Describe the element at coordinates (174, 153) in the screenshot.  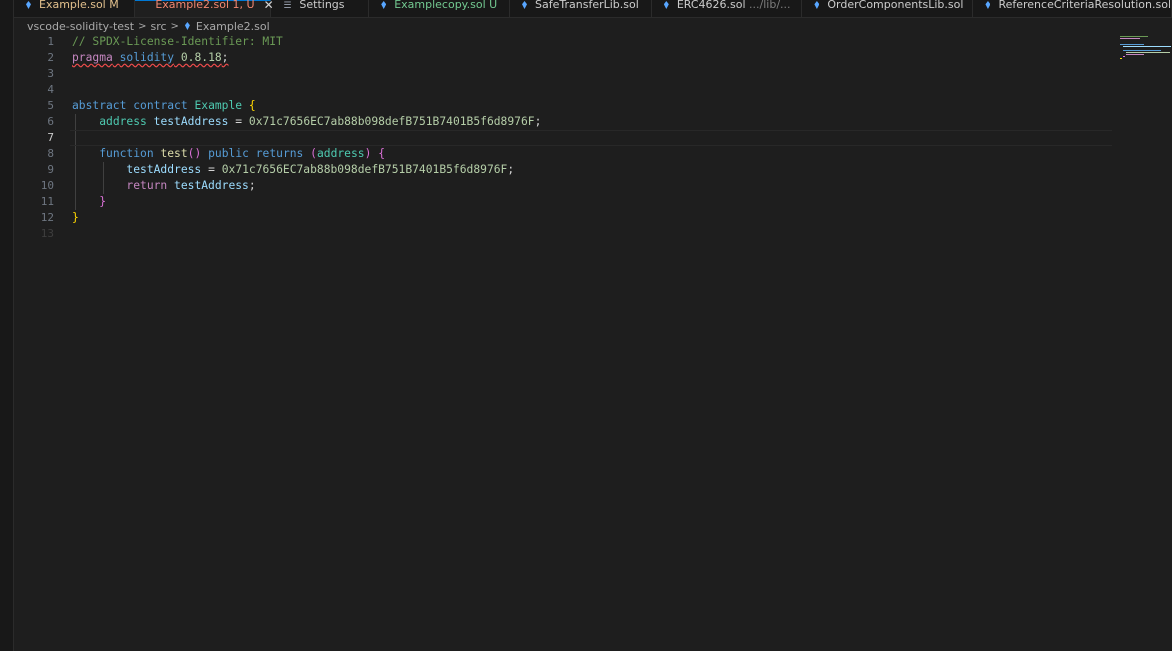
I see `function-name-token: test` at that location.